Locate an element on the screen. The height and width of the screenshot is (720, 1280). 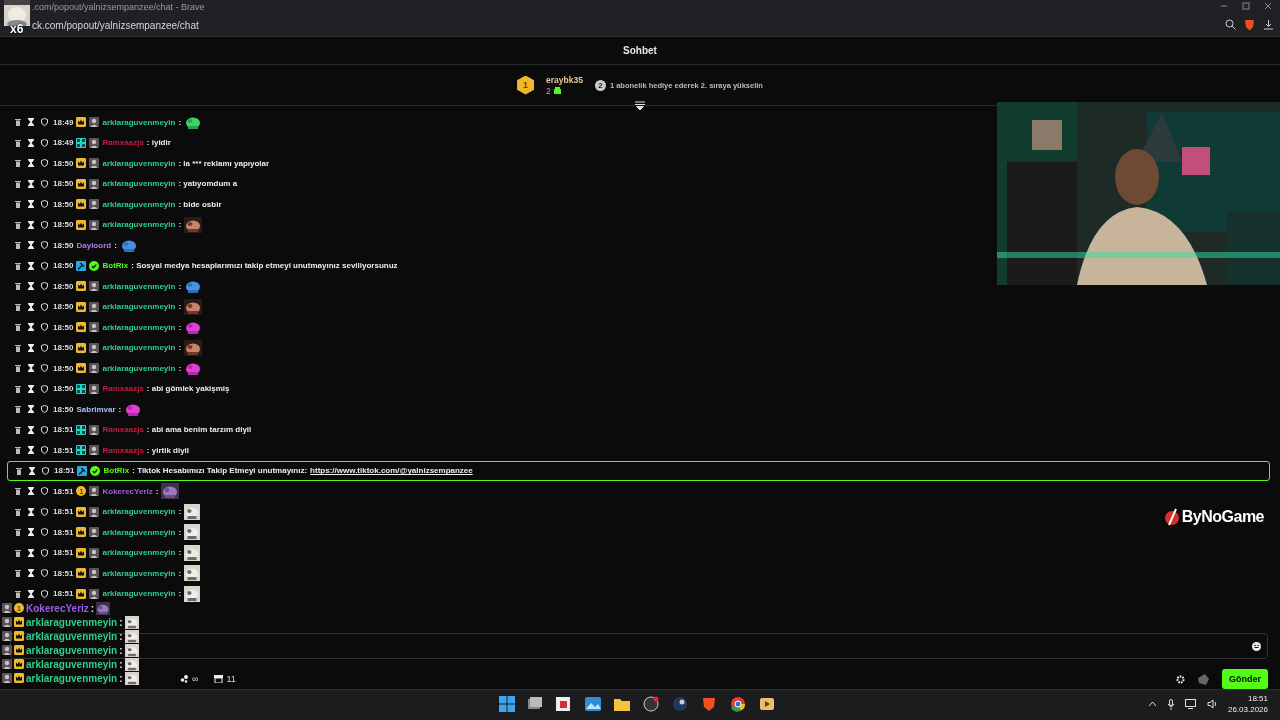
maximize-icon is located at coordinates (1246, 6).